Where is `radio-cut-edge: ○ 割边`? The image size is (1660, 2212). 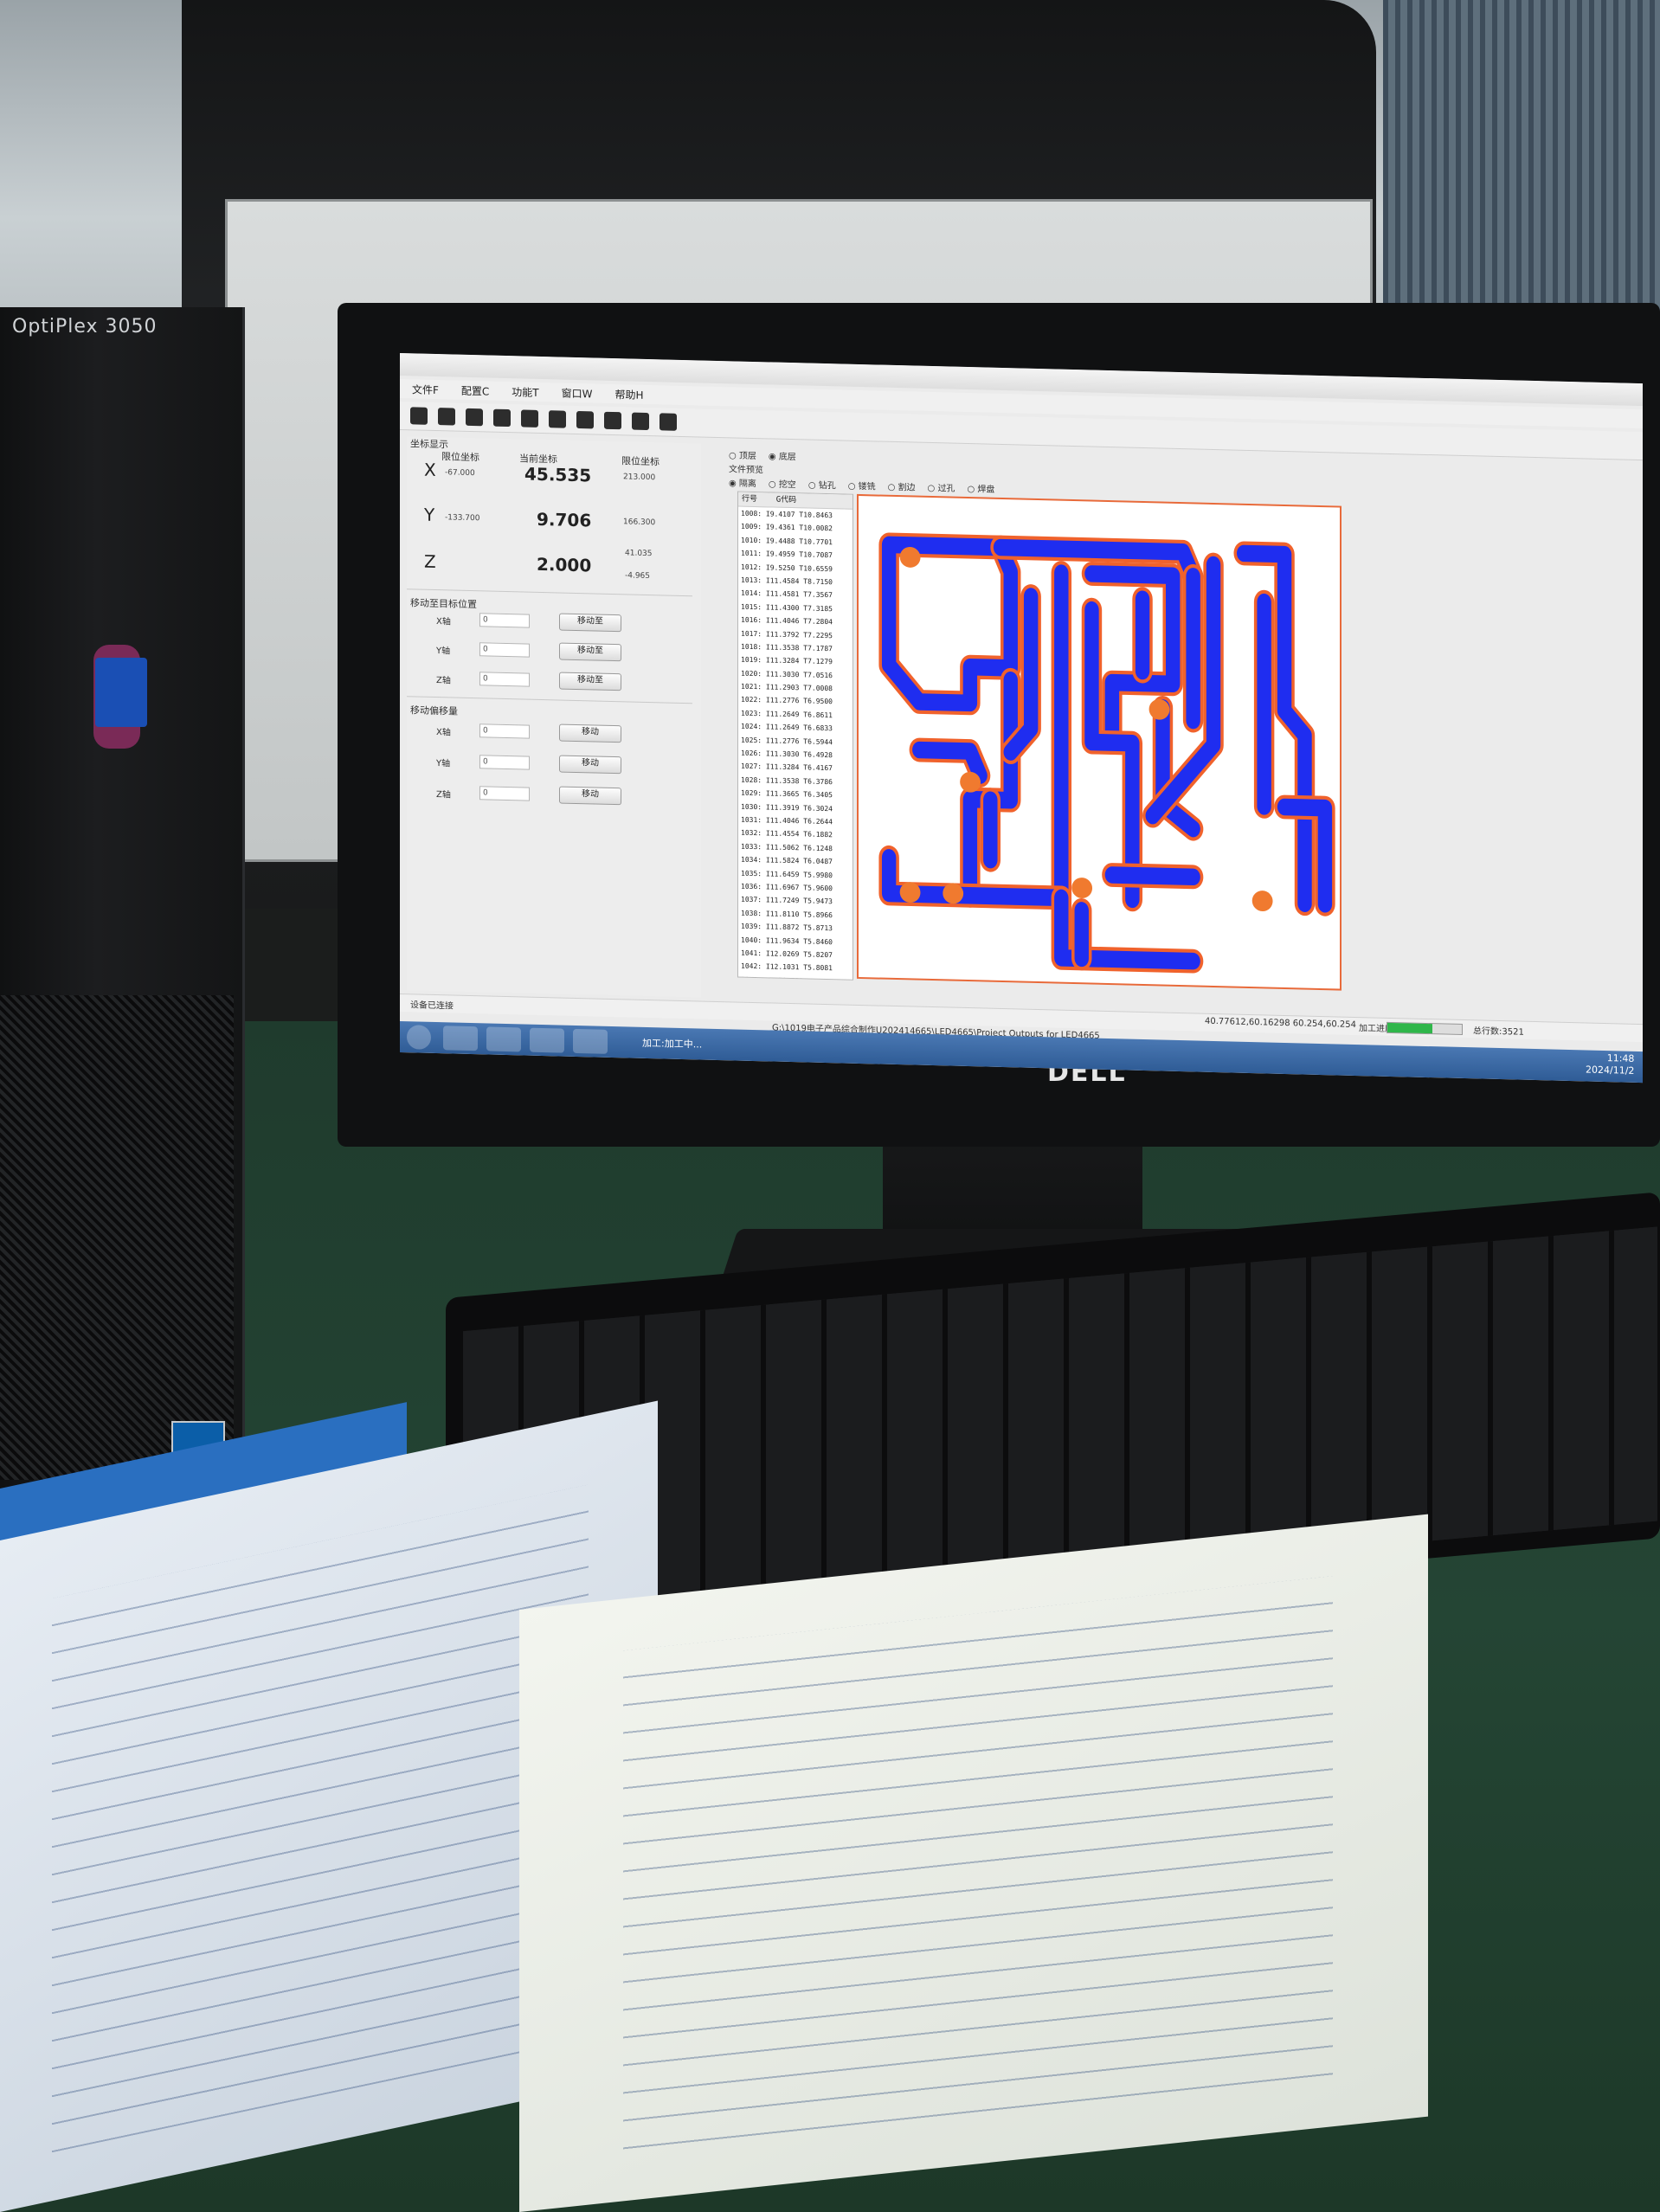 radio-cut-edge: ○ 割边 is located at coordinates (902, 486).